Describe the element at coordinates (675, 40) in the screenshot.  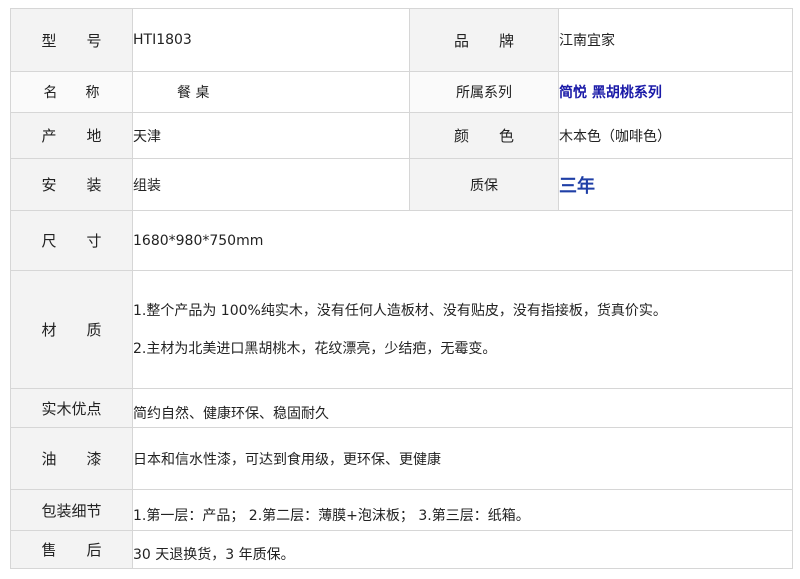
I see `brand-value: 江南宜家` at that location.